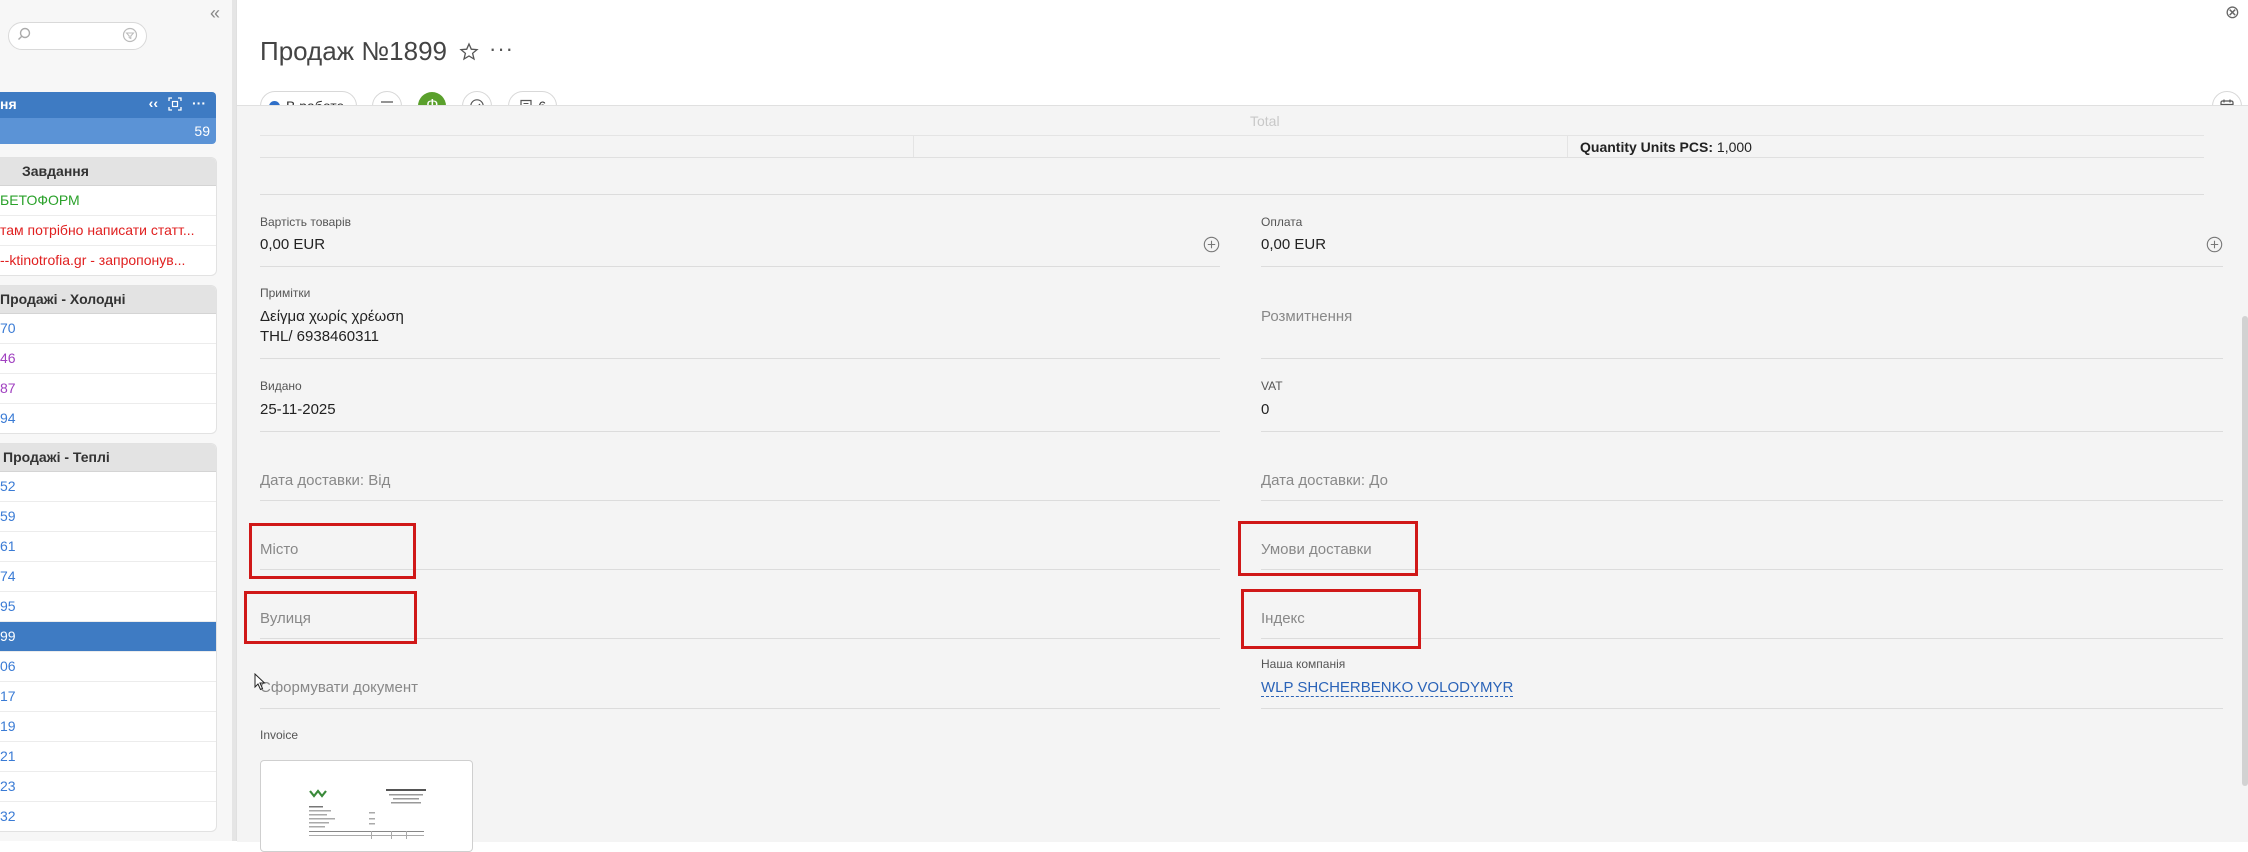 This screenshot has width=2248, height=852. I want to click on quantity-summary: Quantity Units PCS: 1,000, so click(1666, 147).